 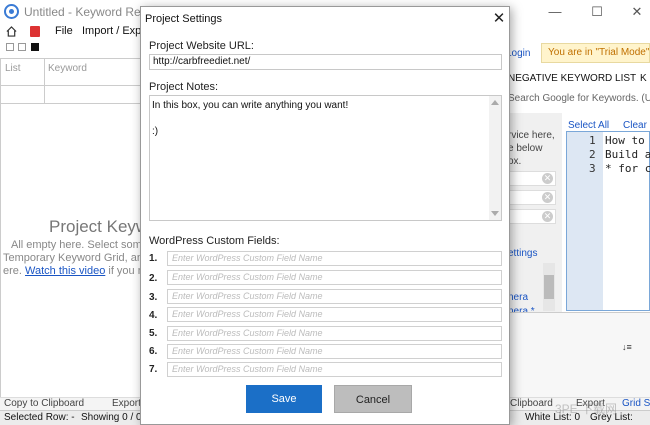 What do you see at coordinates (153, 258) in the screenshot?
I see `custom-field-number: 1.` at bounding box center [153, 258].